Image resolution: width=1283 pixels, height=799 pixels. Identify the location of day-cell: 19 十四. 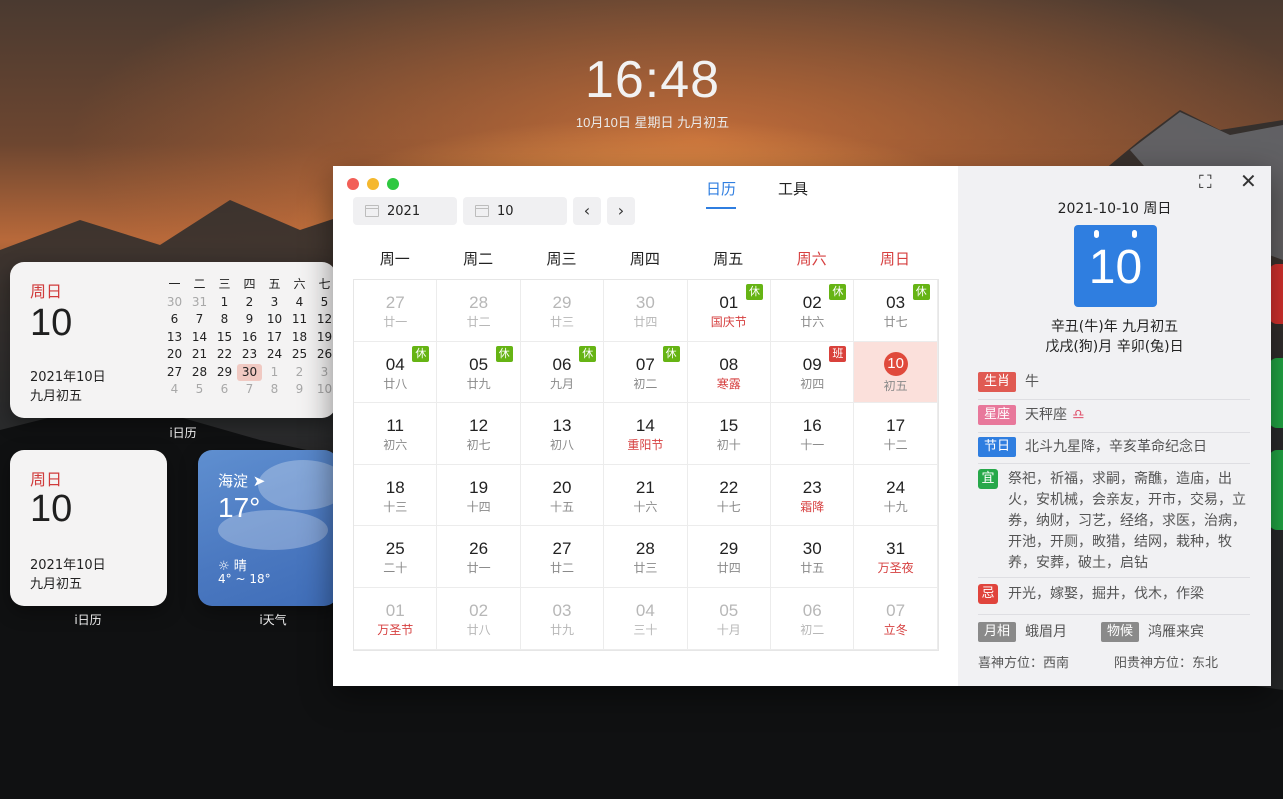
(479, 495).